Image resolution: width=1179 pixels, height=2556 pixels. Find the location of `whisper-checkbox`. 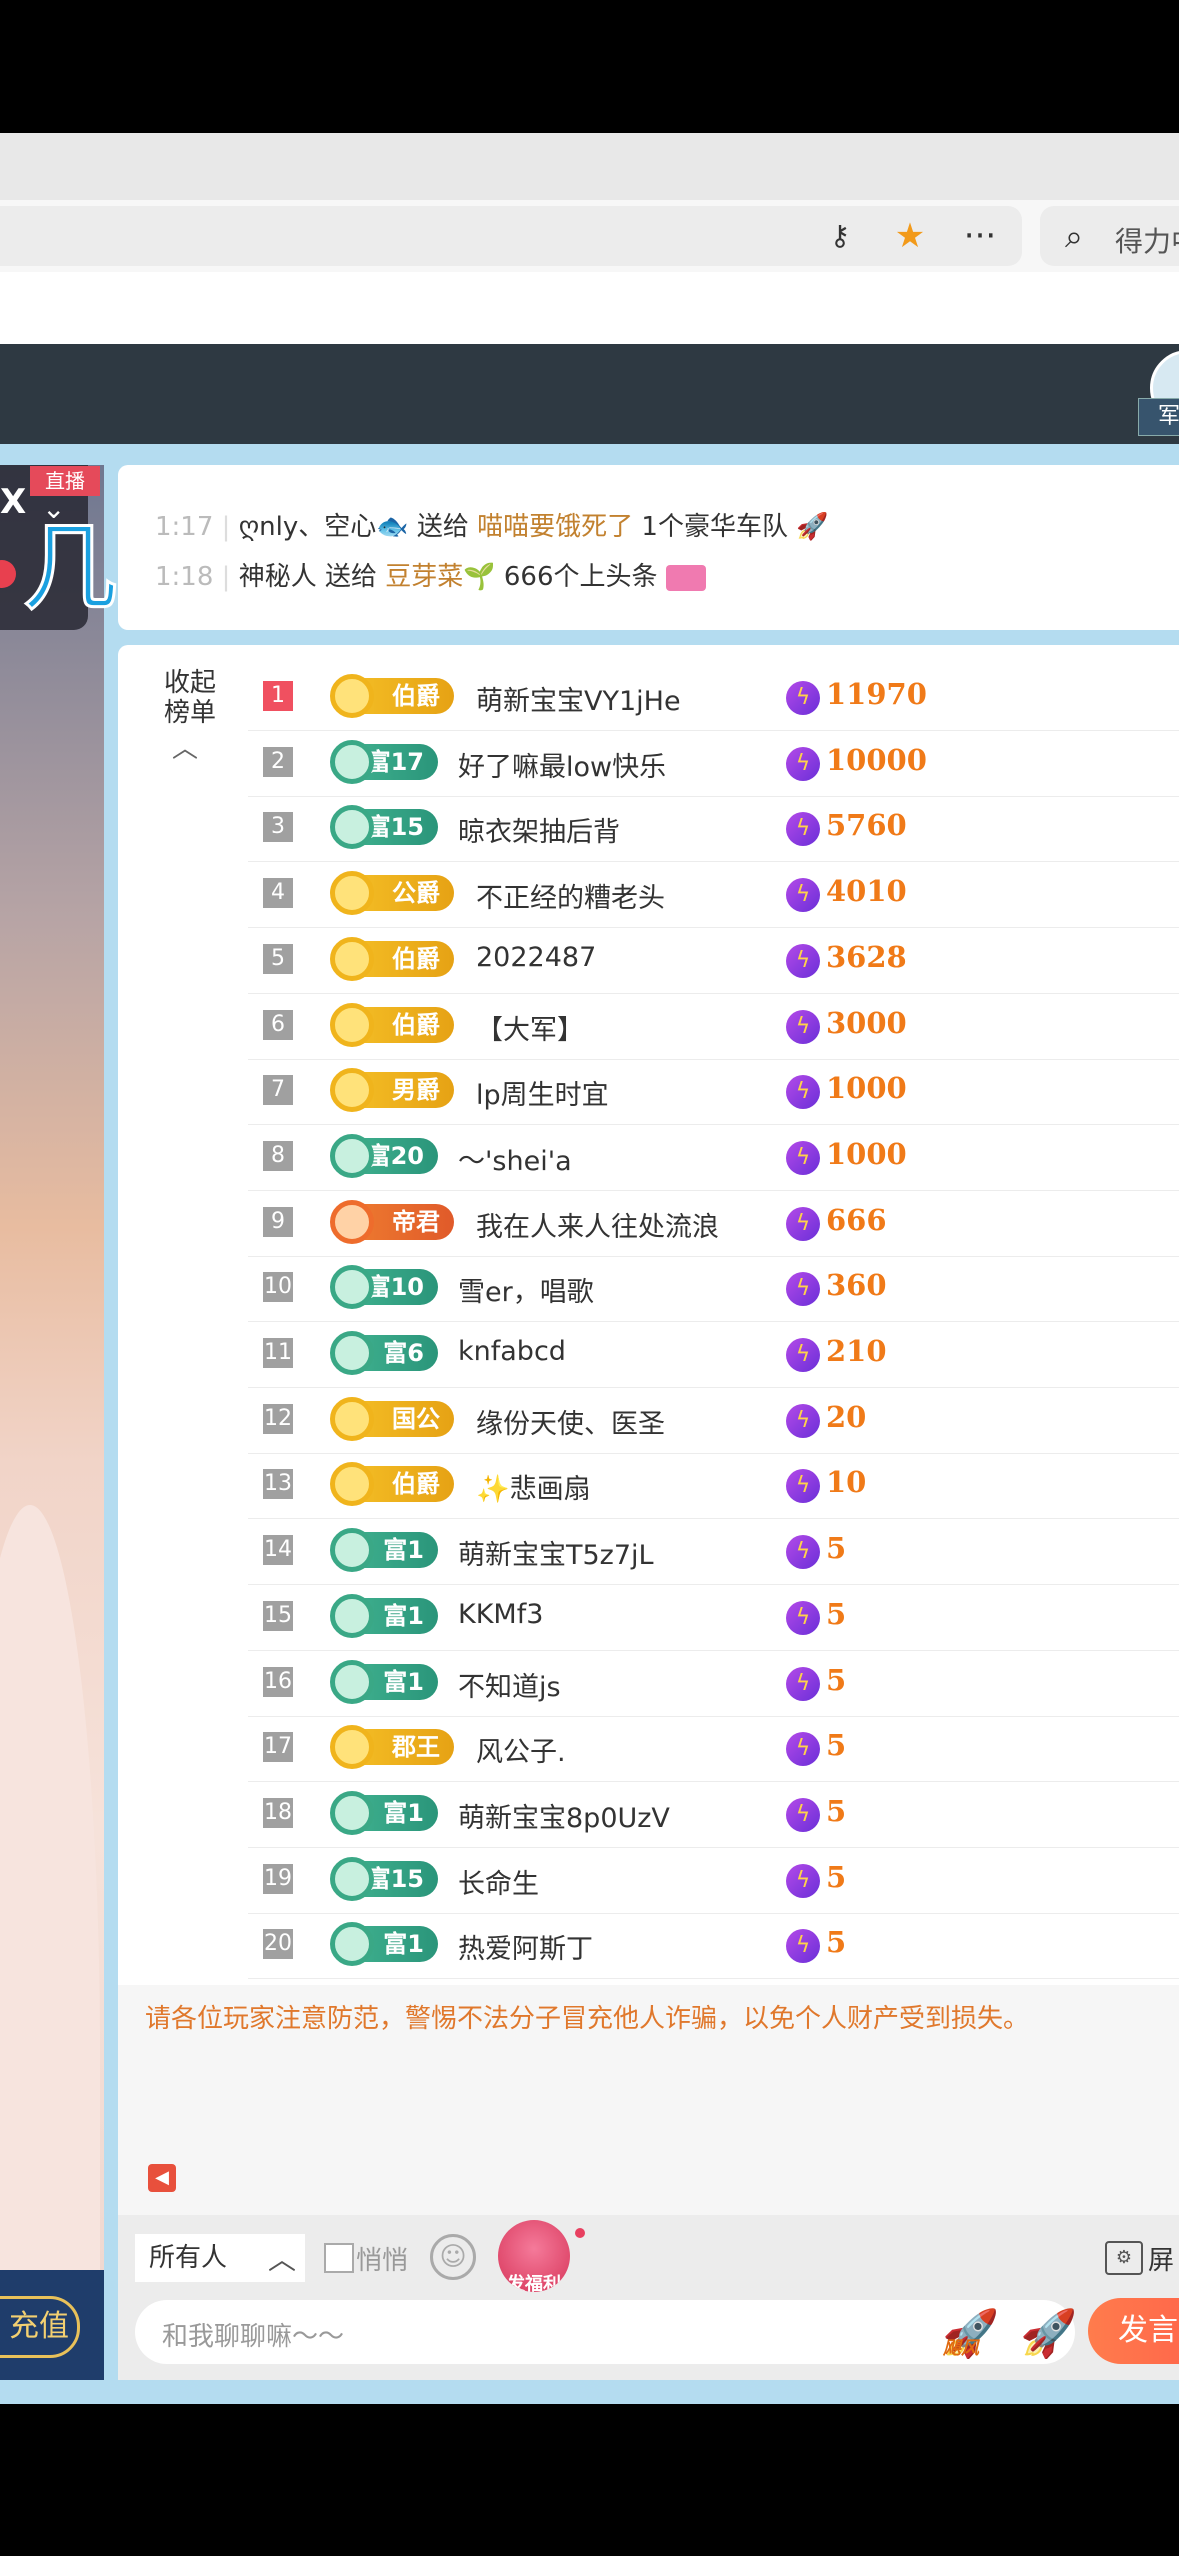

whisper-checkbox is located at coordinates (339, 2258).